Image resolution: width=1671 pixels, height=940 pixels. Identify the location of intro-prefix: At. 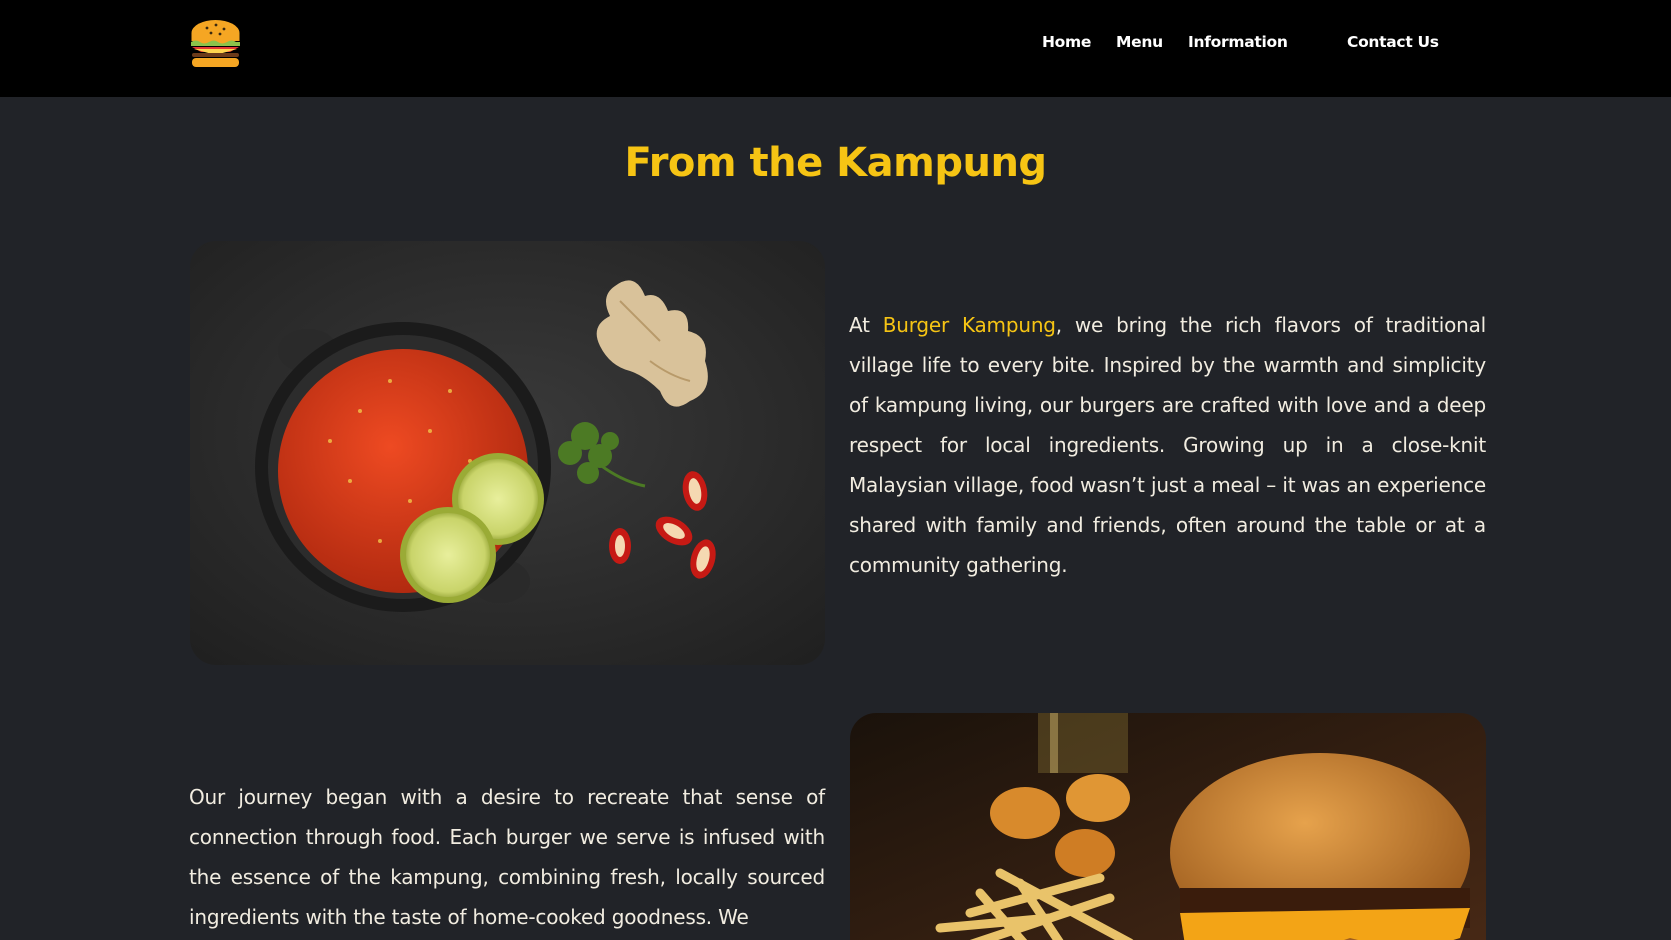
(866, 325).